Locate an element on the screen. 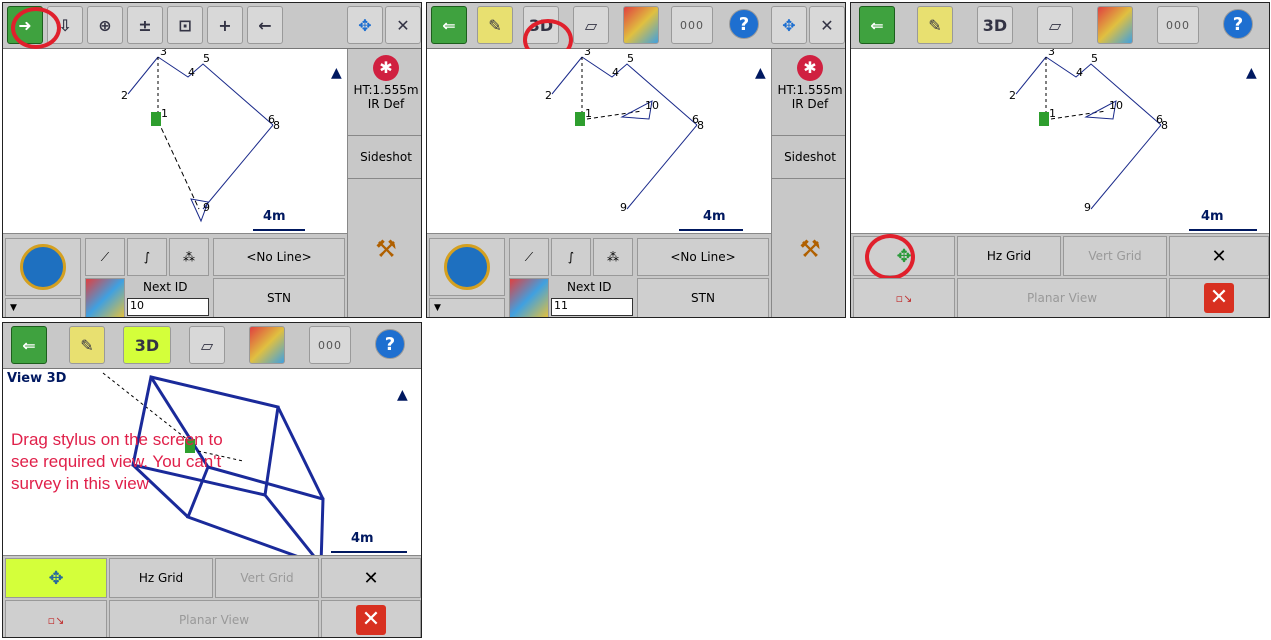  zoom-in-icon: + is located at coordinates (225, 25).